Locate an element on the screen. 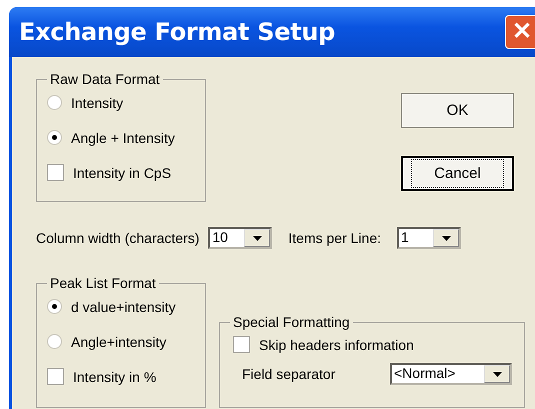  column-width-dropdown: 10 is located at coordinates (240, 238).